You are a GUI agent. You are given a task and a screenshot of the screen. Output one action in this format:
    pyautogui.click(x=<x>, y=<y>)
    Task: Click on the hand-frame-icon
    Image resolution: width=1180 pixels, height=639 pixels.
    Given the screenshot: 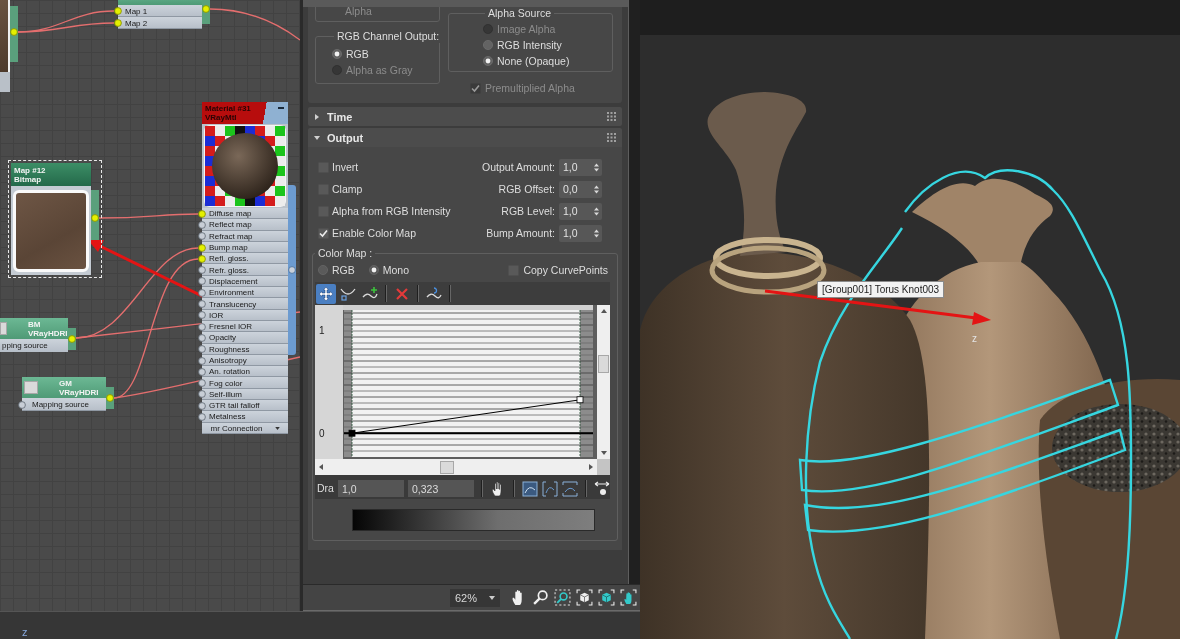 What is the action you would take?
    pyautogui.click(x=628, y=597)
    